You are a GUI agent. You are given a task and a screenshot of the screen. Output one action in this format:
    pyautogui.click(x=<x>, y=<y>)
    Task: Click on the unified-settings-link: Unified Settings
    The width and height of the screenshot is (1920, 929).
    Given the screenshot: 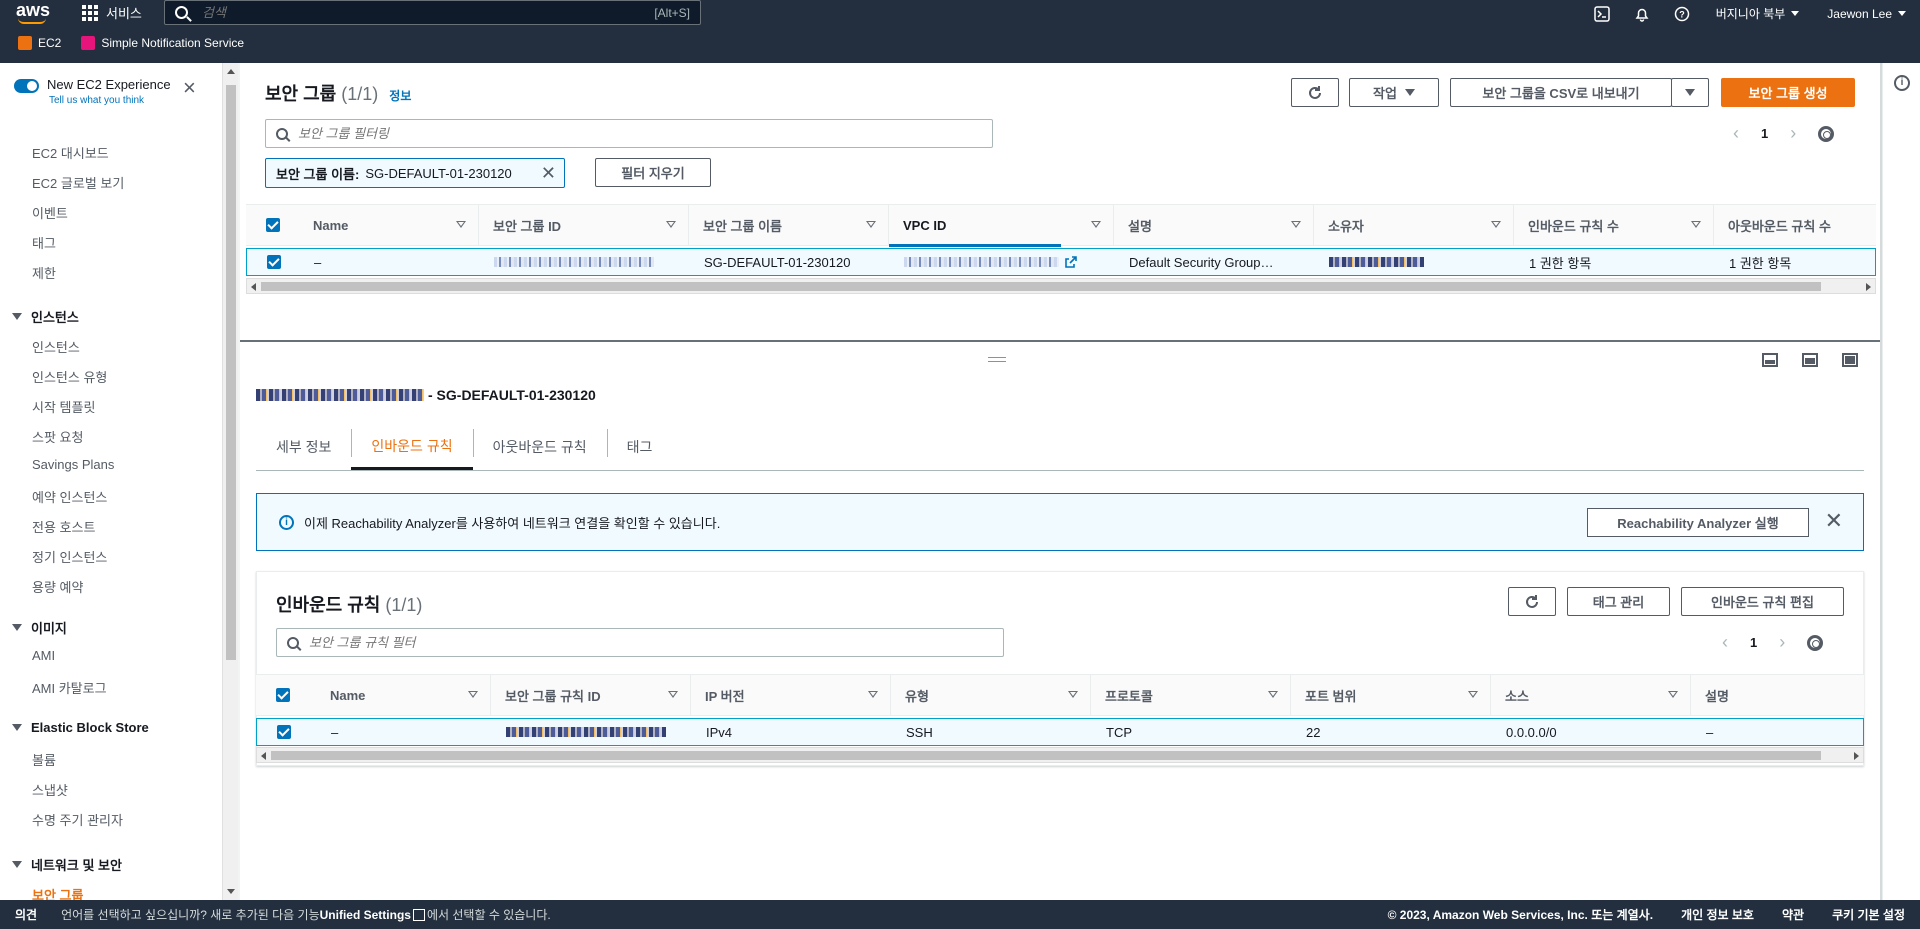 What is the action you would take?
    pyautogui.click(x=365, y=915)
    